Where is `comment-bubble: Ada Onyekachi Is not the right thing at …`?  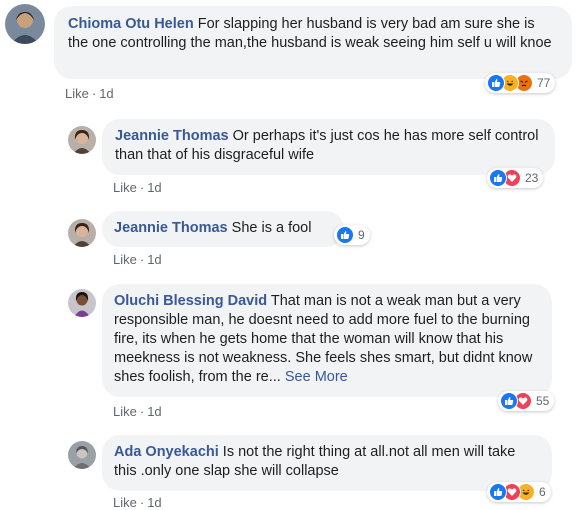
comment-bubble: Ada Onyekachi Is not the right thing at … is located at coordinates (327, 463).